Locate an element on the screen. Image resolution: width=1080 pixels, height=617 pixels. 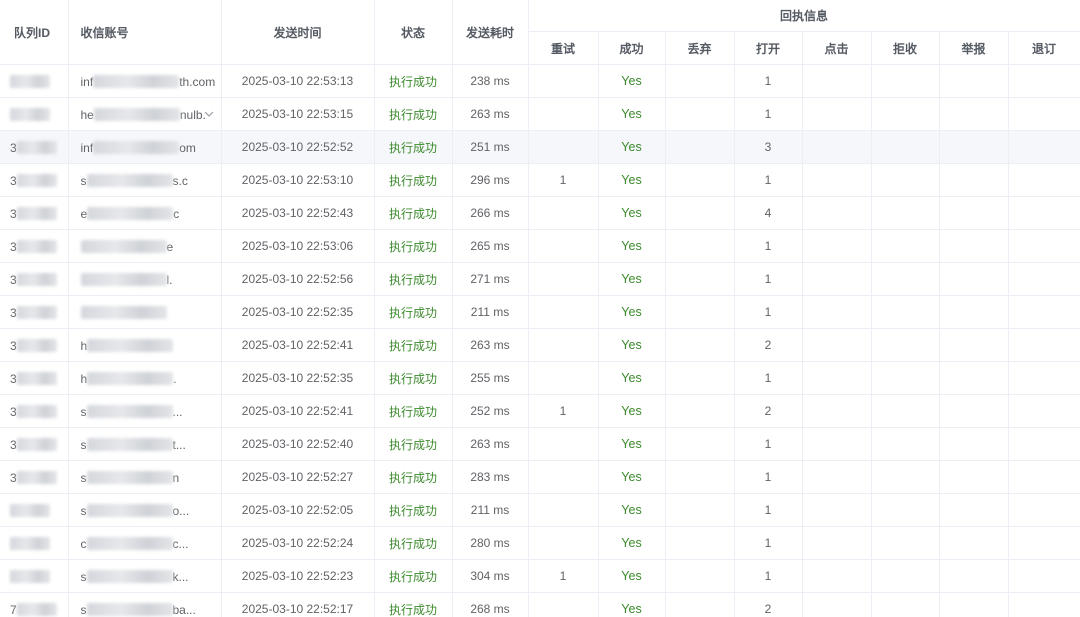
table-row: 3 s n 2025-03-10 22:52:27 执行成功 283 ms Yes 1 is located at coordinates (540, 477).